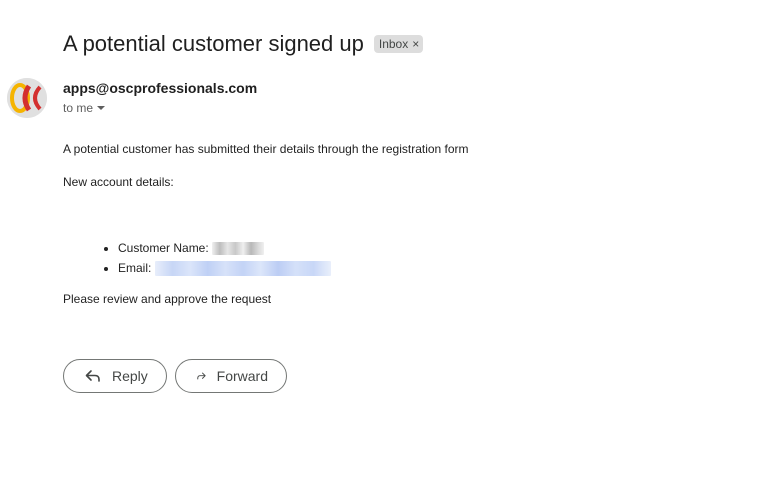 The height and width of the screenshot is (490, 771). I want to click on label-text: Inbox, so click(393, 44).